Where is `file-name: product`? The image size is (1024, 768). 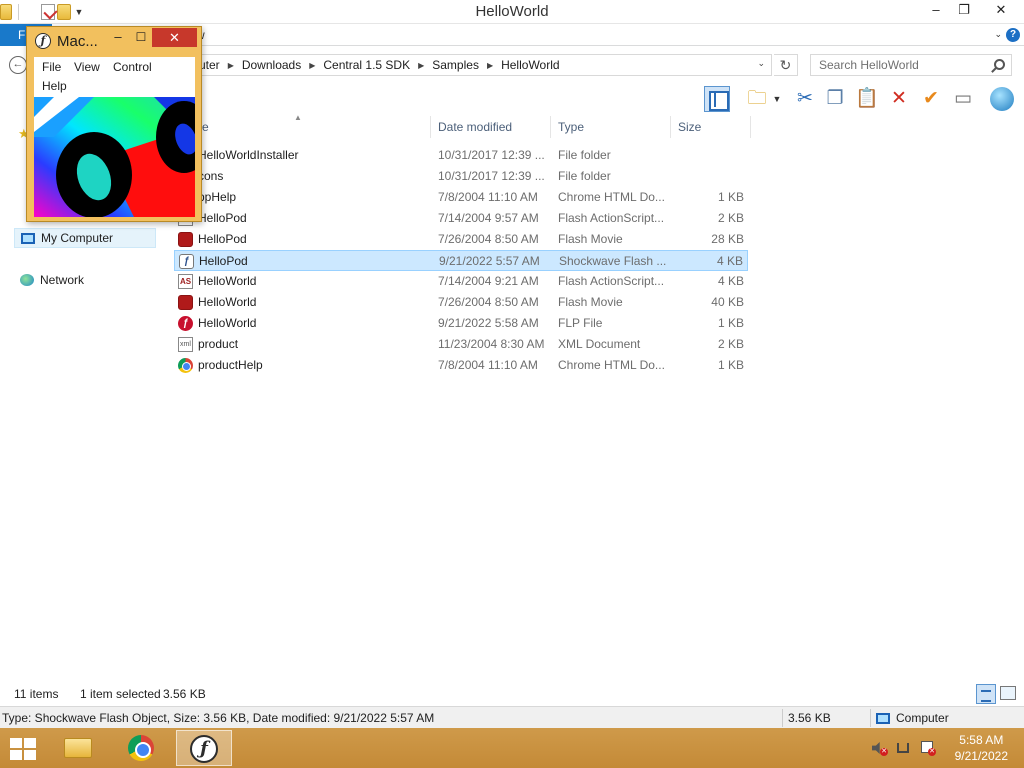
file-name: product is located at coordinates (218, 344).